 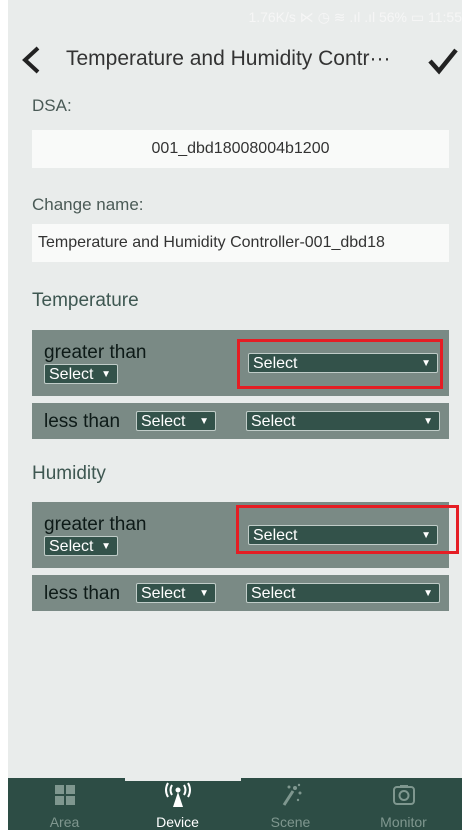 I want to click on grid-icon, so click(x=64, y=795).